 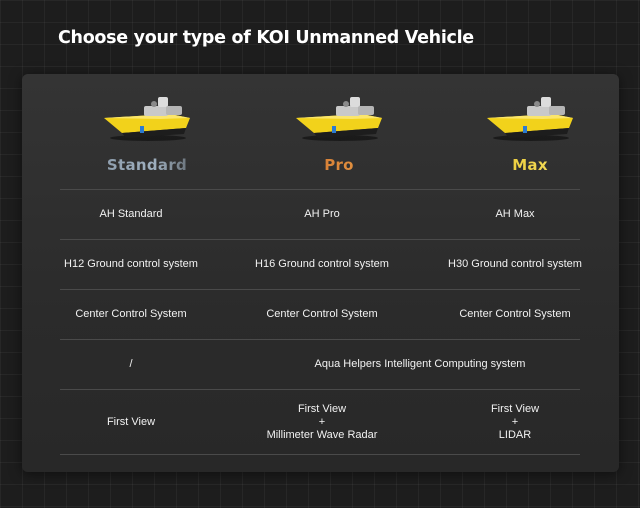 I want to click on cell-sensors-standard: First View, so click(x=131, y=421).